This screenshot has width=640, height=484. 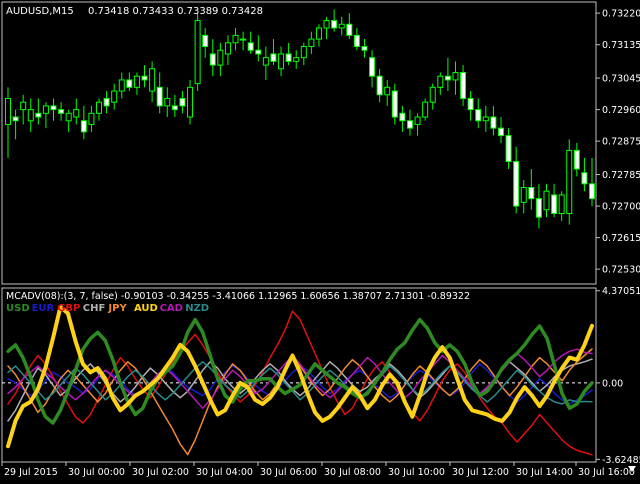 What do you see at coordinates (621, 207) in the screenshot?
I see `price-axis-label: 0.72700` at bounding box center [621, 207].